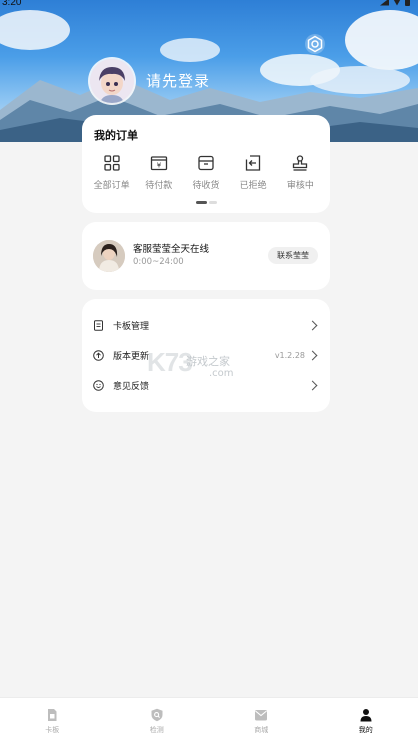 The image size is (418, 739). What do you see at coordinates (293, 255) in the screenshot?
I see `contact-service-button: 联系莹莹` at bounding box center [293, 255].